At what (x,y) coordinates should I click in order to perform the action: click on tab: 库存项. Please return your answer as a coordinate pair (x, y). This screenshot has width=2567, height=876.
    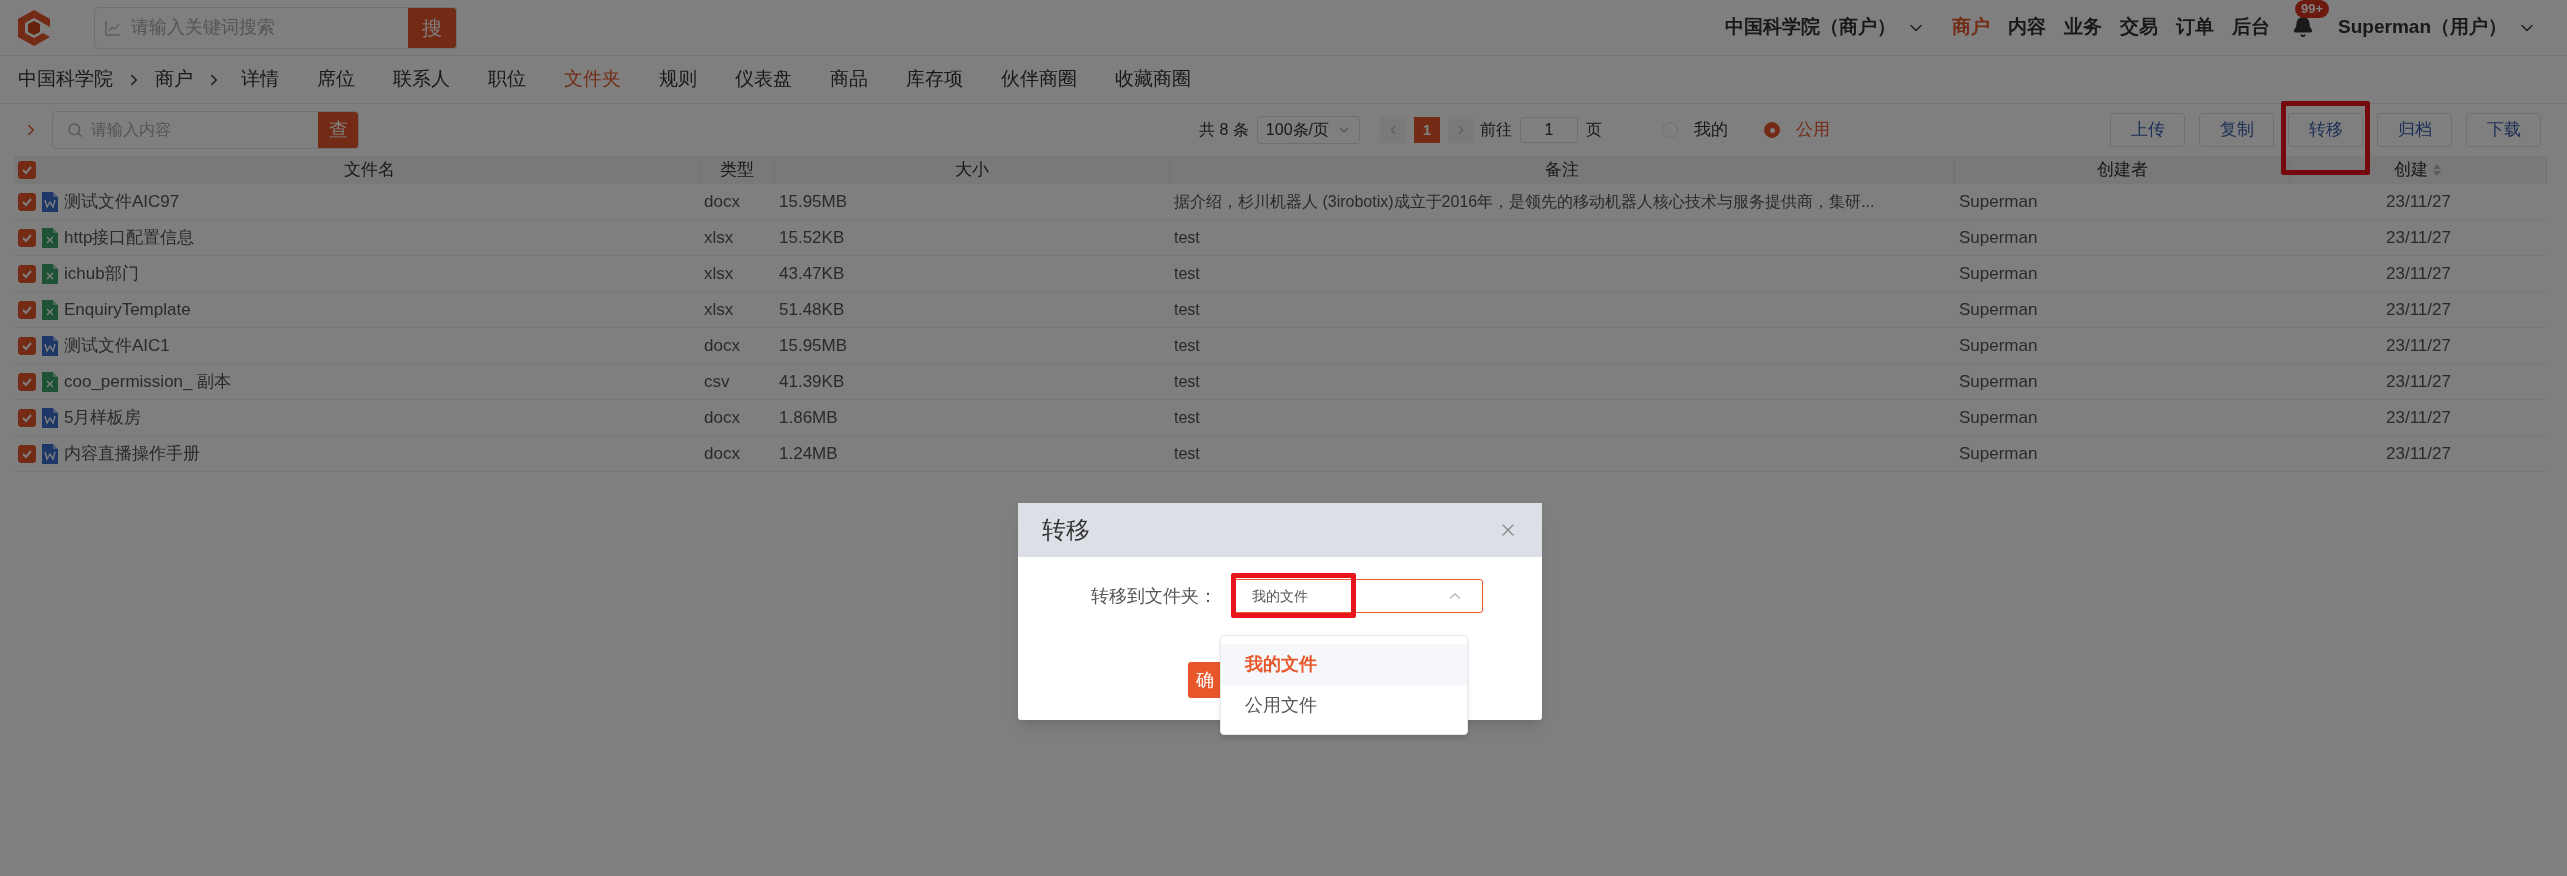
    Looking at the image, I should click on (934, 79).